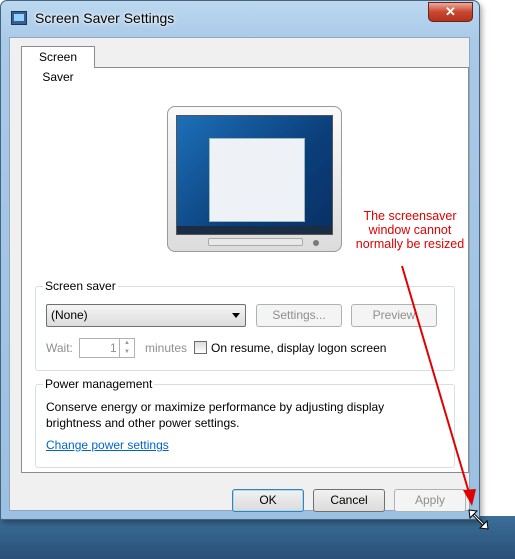  Describe the element at coordinates (58, 65) in the screenshot. I see `tab-screen-saver: Screen Saver` at that location.